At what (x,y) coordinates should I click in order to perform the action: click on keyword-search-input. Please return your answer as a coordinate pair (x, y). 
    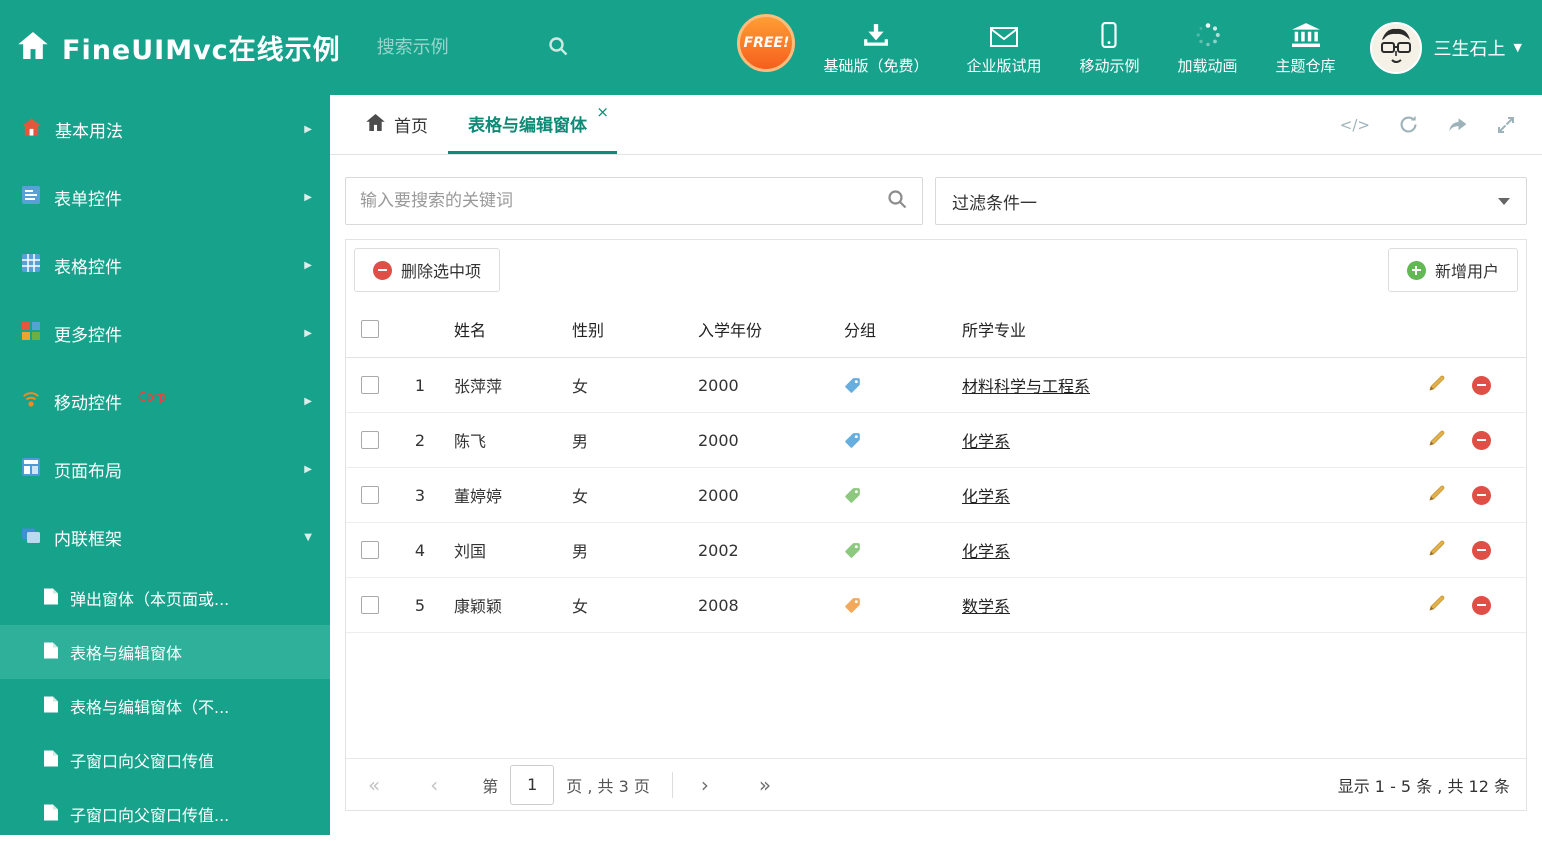
    Looking at the image, I should click on (623, 201).